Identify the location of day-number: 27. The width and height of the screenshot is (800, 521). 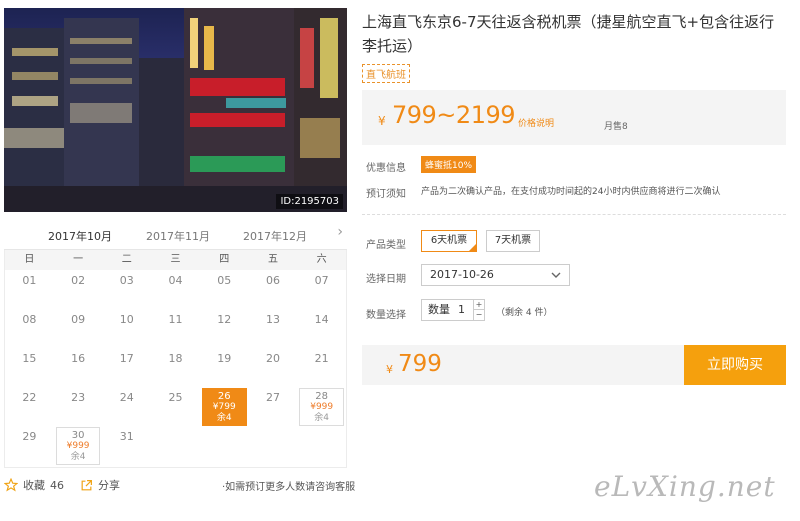
(272, 397).